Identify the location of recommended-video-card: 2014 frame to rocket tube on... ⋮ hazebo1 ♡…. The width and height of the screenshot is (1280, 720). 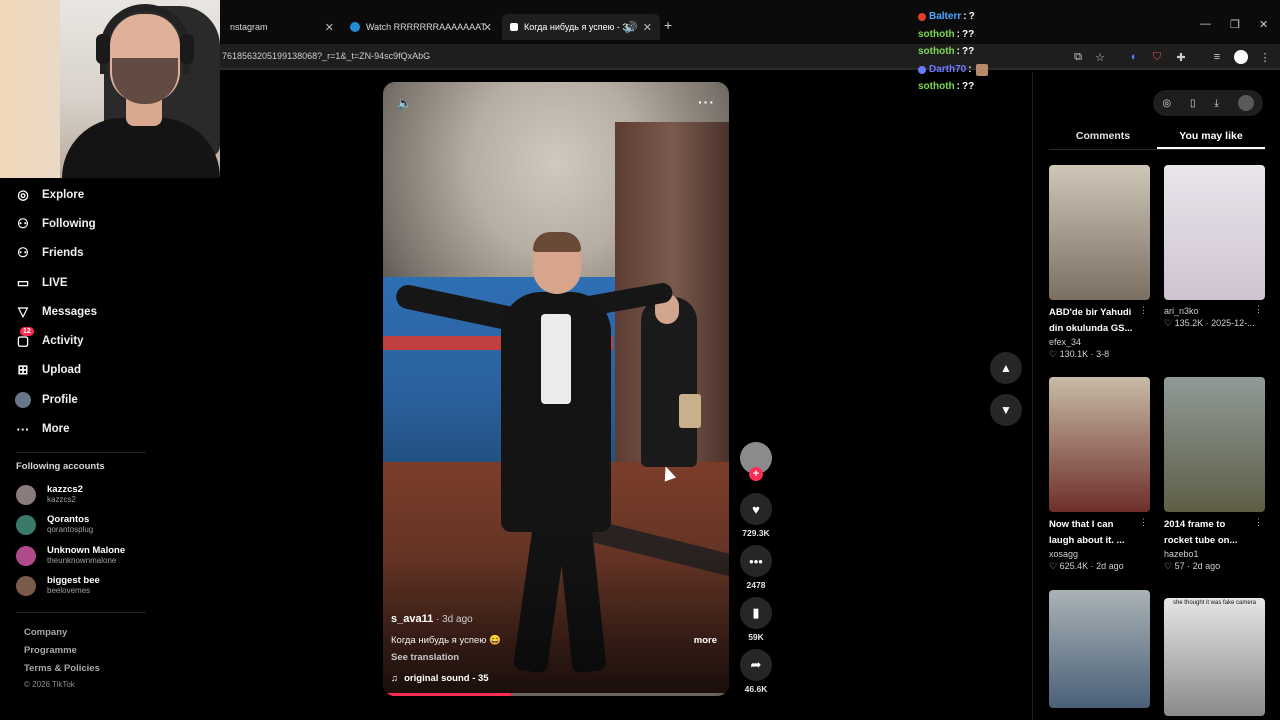
(1214, 474).